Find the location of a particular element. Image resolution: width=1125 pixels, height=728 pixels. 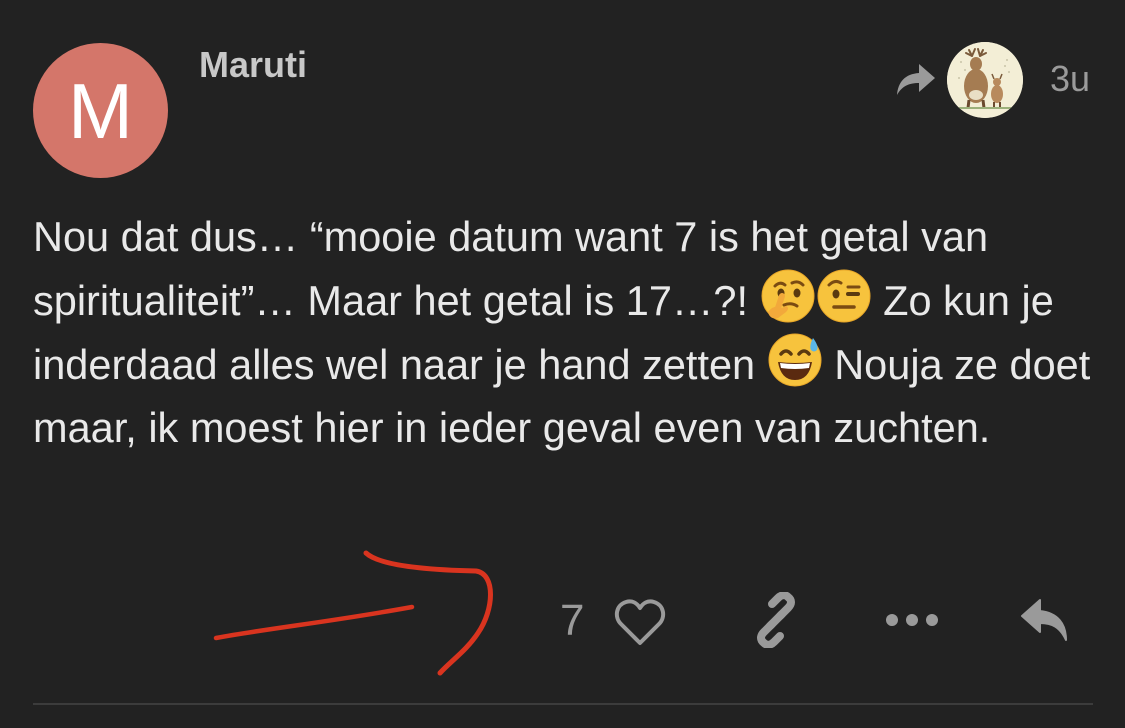

avatar-letter: M is located at coordinates (100, 110).